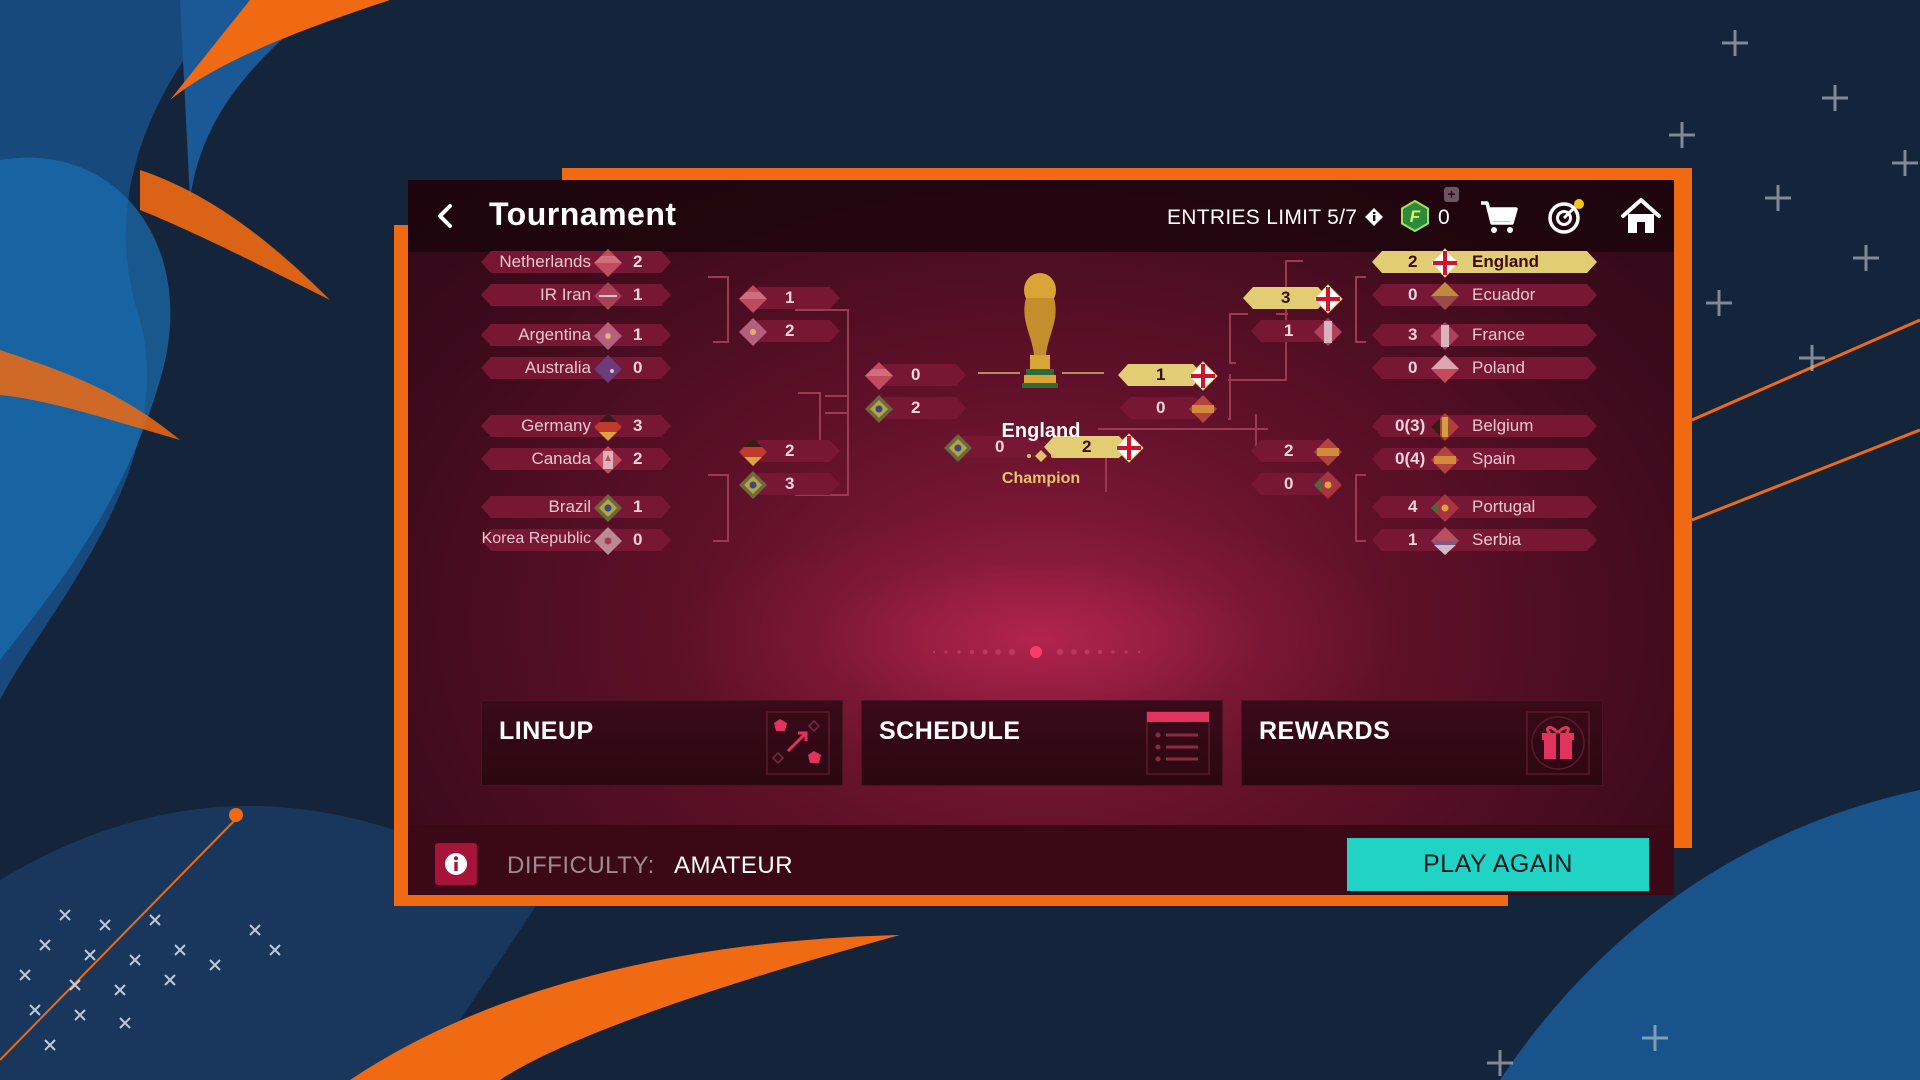  I want to click on team-row-right: 0 Ecuador, so click(1492, 295).